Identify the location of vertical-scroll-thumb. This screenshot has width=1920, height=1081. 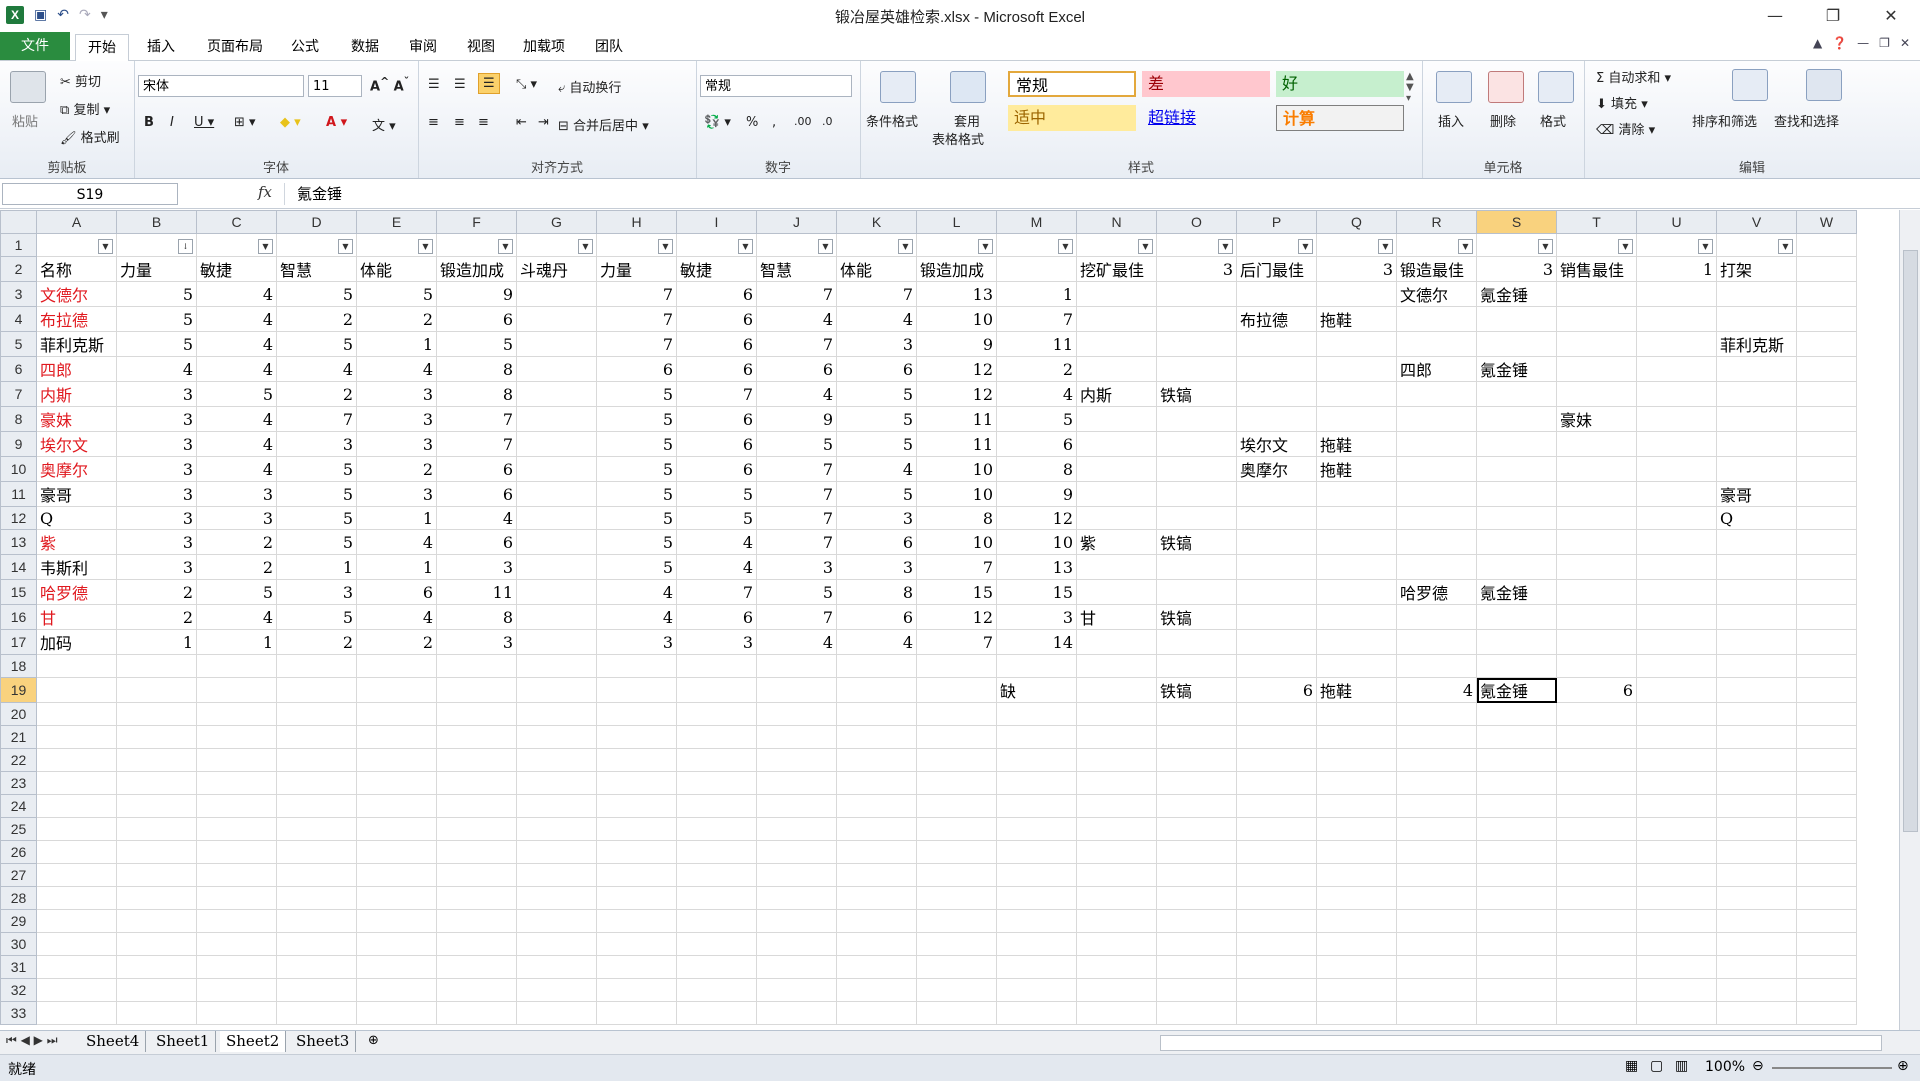
(1910, 541).